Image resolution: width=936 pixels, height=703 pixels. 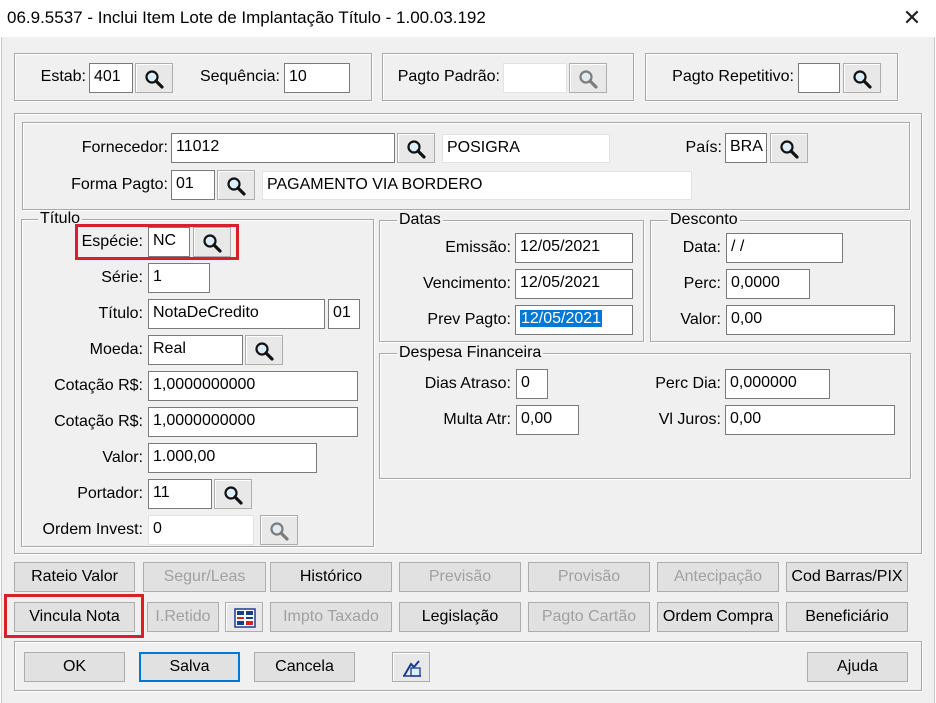 What do you see at coordinates (470, 352) in the screenshot?
I see `despesa-caption: Despesa Financeira` at bounding box center [470, 352].